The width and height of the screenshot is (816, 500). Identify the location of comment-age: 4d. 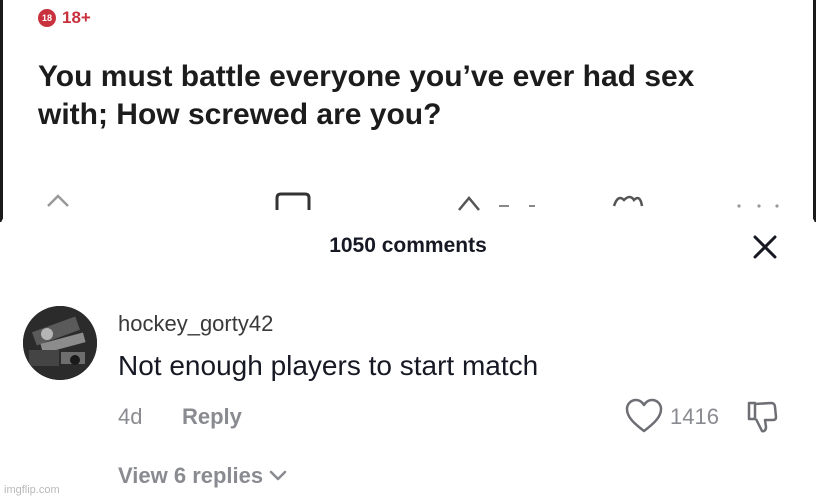
(130, 416).